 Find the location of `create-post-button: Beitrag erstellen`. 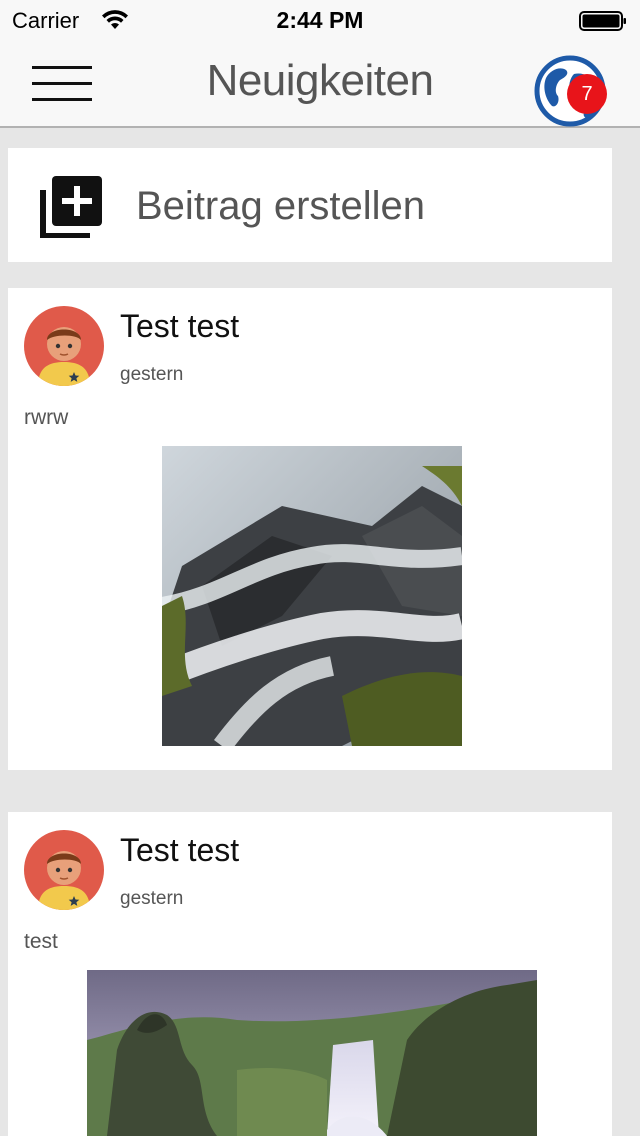

create-post-button: Beitrag erstellen is located at coordinates (310, 205).